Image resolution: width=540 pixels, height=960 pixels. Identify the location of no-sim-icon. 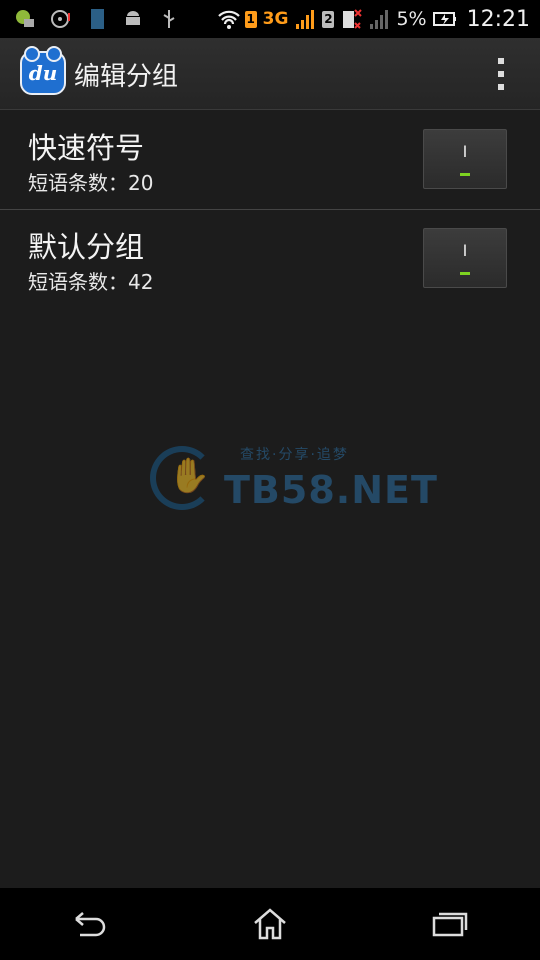
(351, 19).